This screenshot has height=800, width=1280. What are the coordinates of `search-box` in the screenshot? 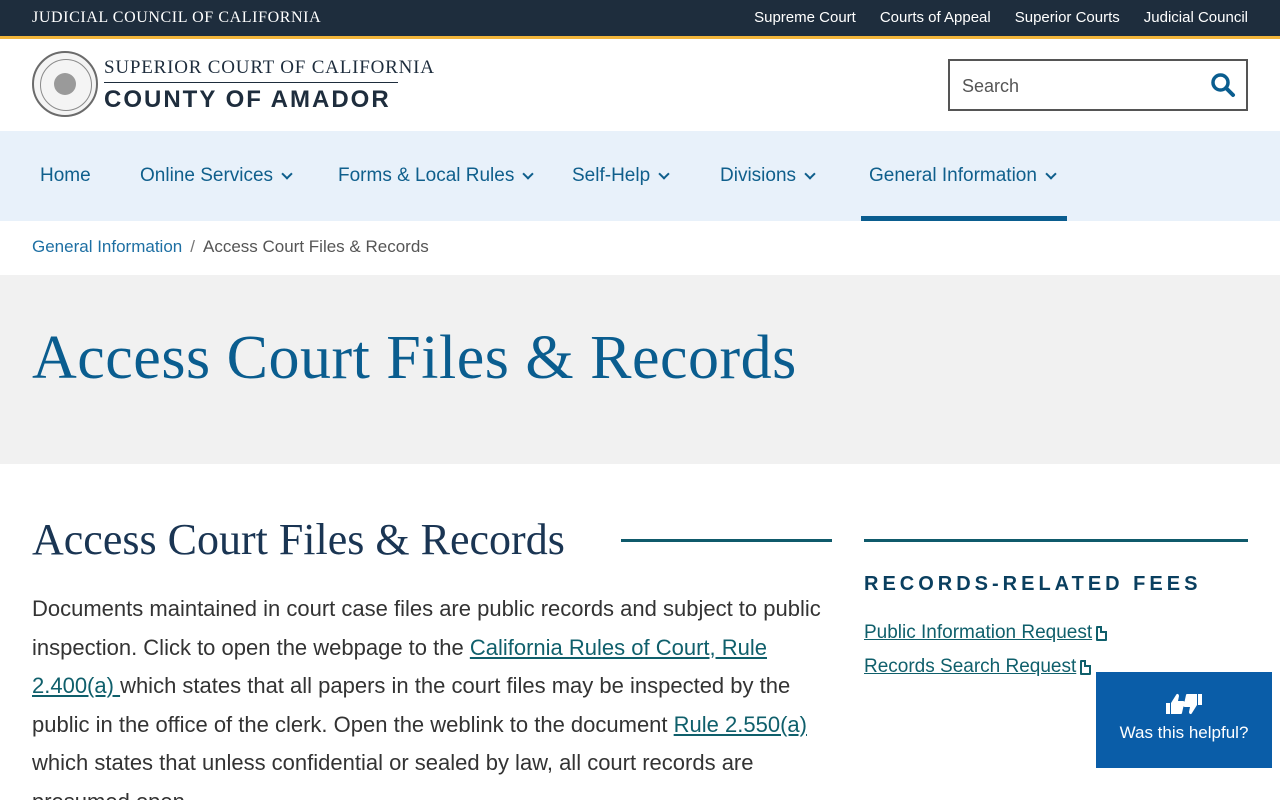 It's located at (1098, 85).